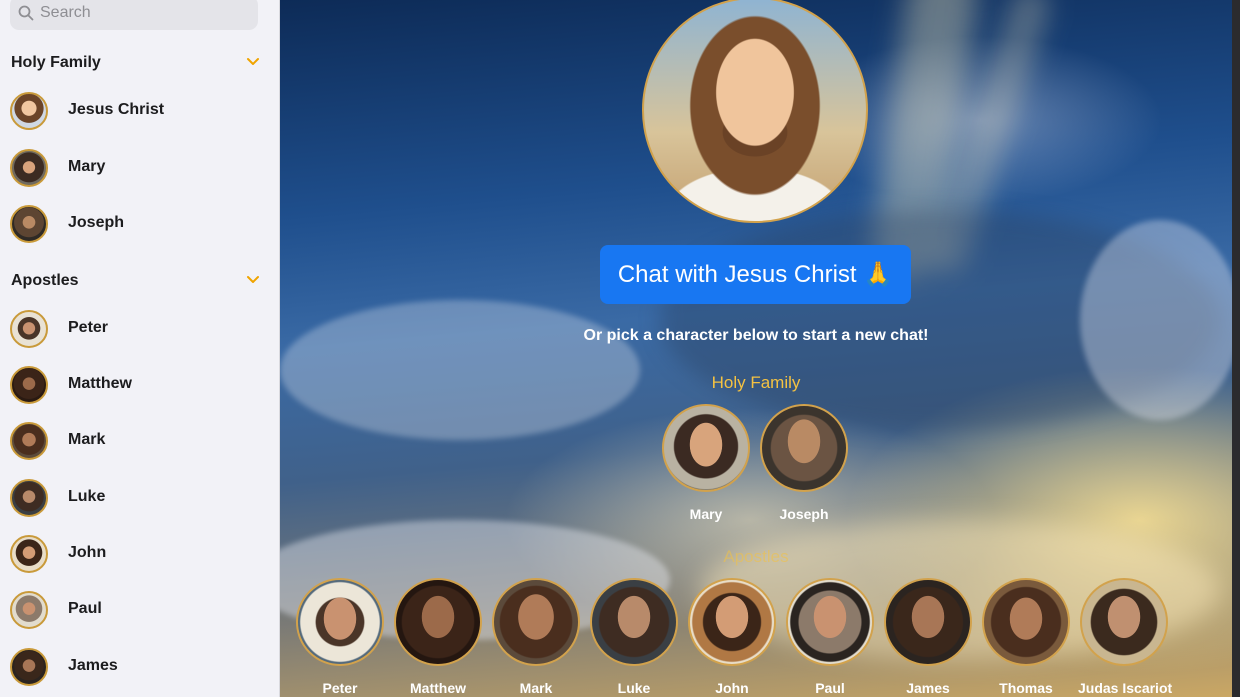  Describe the element at coordinates (1236, 348) in the screenshot. I see `window-edge` at that location.